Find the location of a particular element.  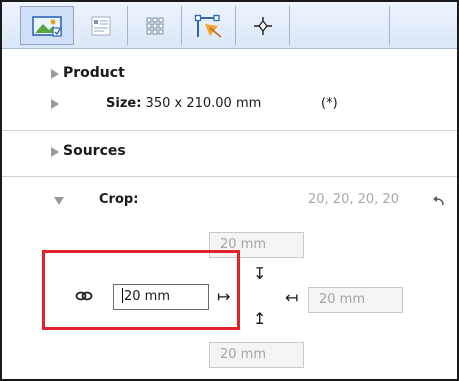

size-row: Size: 350 x 210.00 mm is located at coordinates (183, 103).